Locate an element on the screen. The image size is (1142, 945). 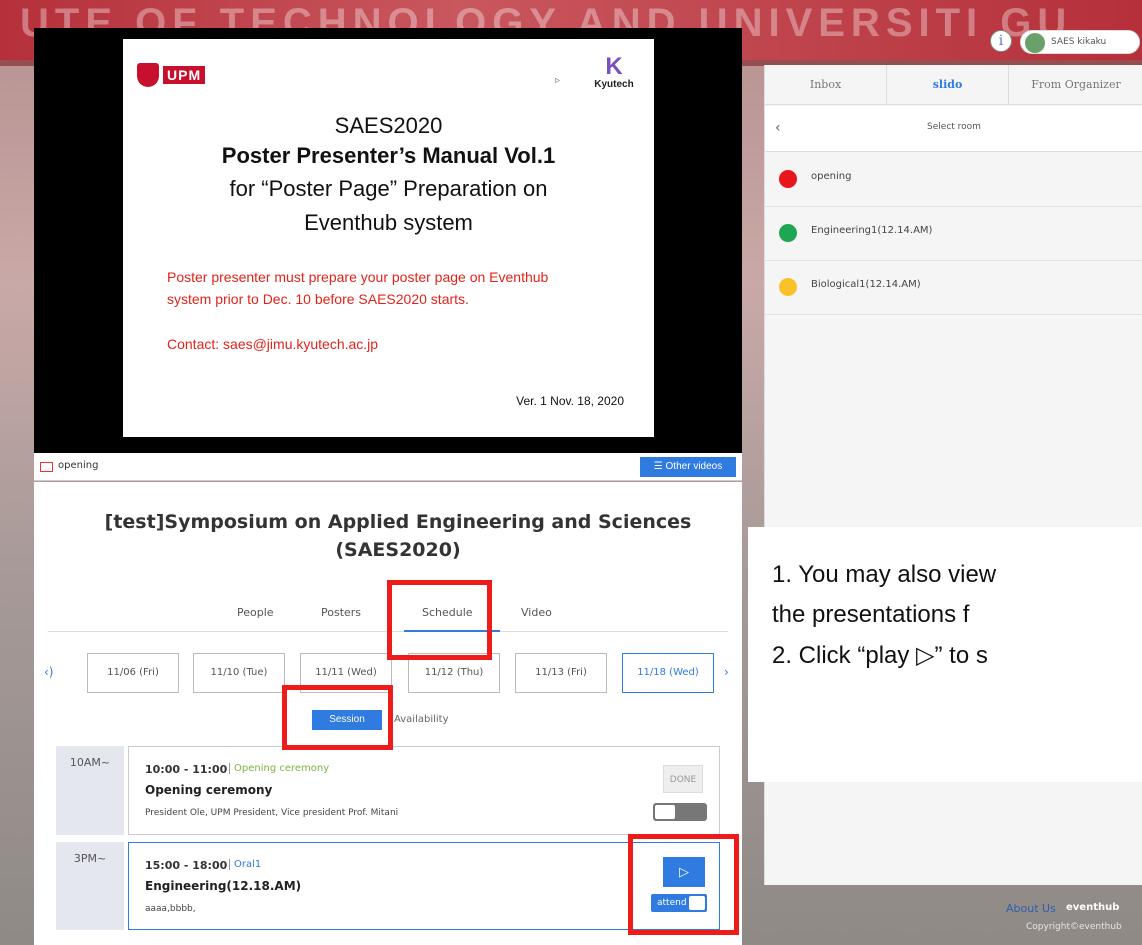
session-tag: Opening ceremony is located at coordinates (279, 768).